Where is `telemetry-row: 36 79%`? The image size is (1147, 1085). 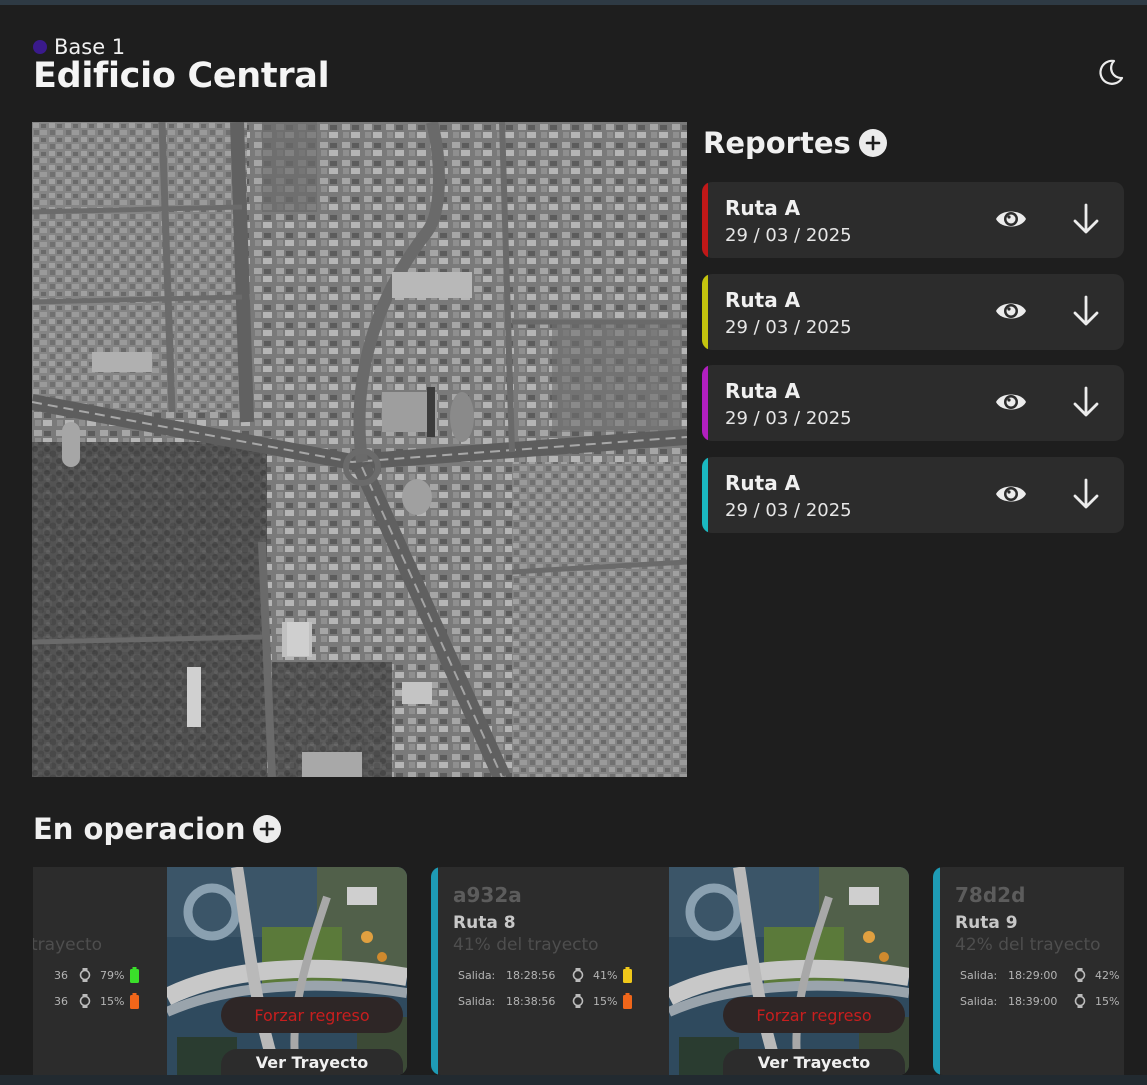
telemetry-row: 36 79% is located at coordinates (96, 975).